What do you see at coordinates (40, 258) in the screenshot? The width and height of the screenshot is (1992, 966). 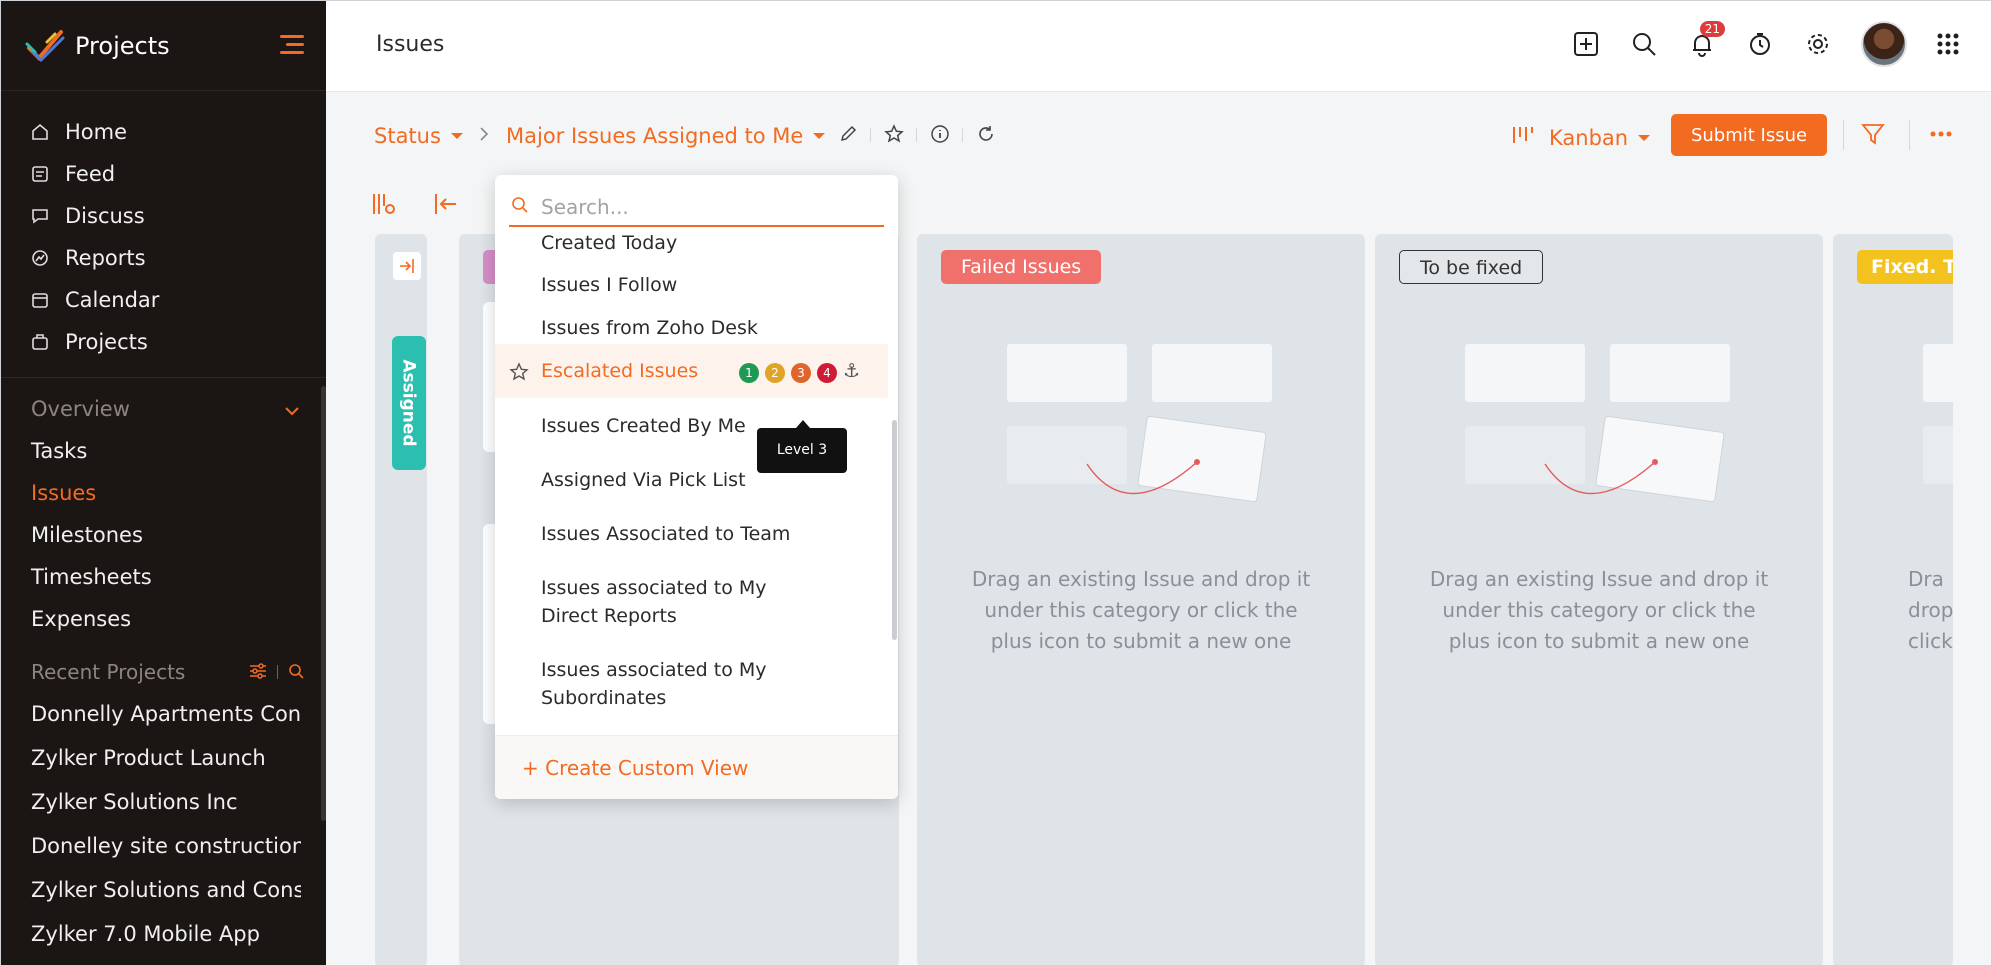 I see `reports-icon` at bounding box center [40, 258].